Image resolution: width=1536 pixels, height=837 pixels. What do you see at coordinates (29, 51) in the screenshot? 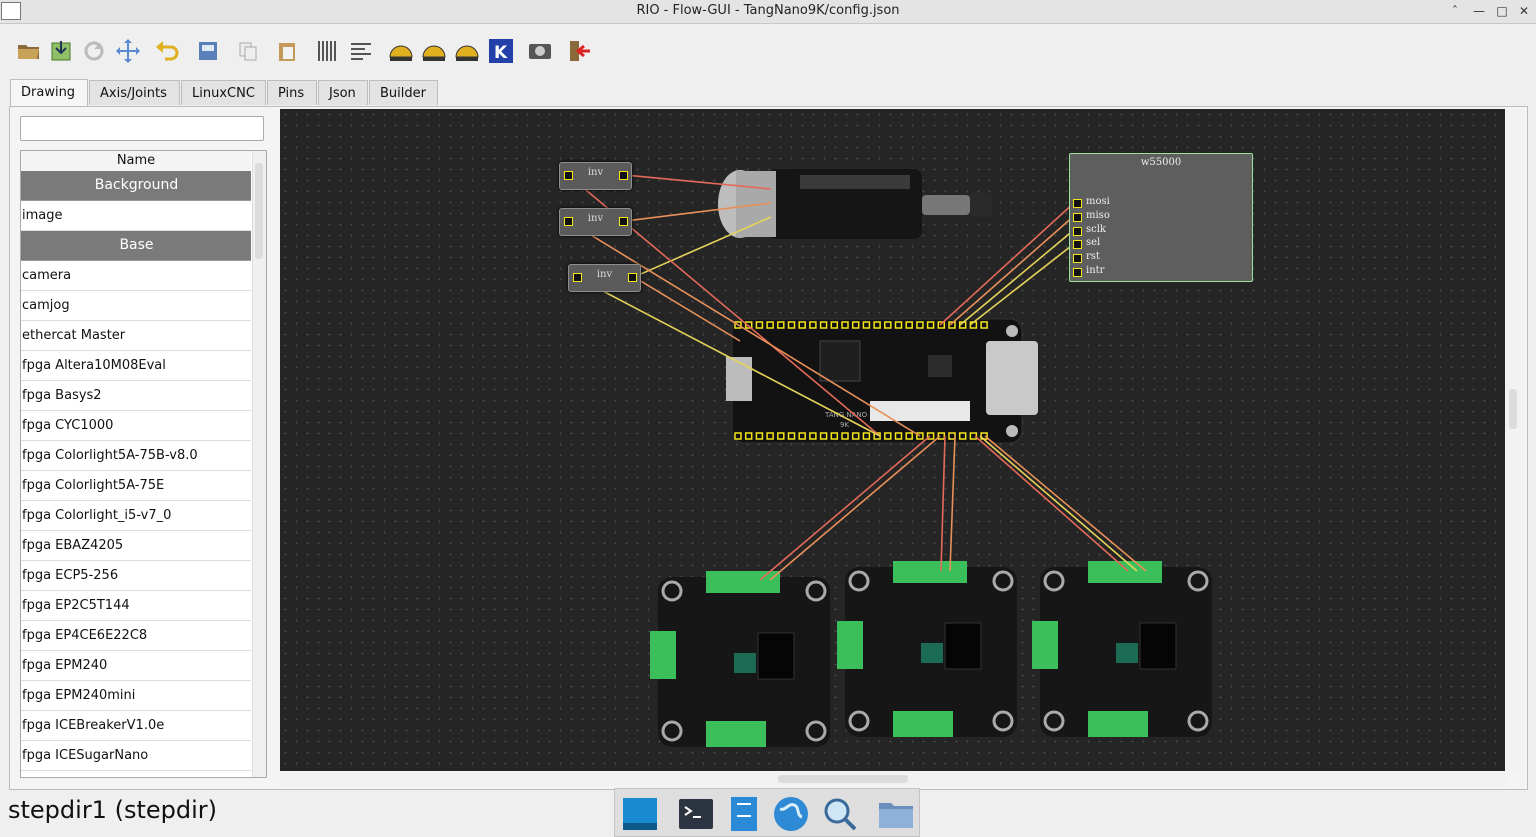
I see `folder-open-icon` at bounding box center [29, 51].